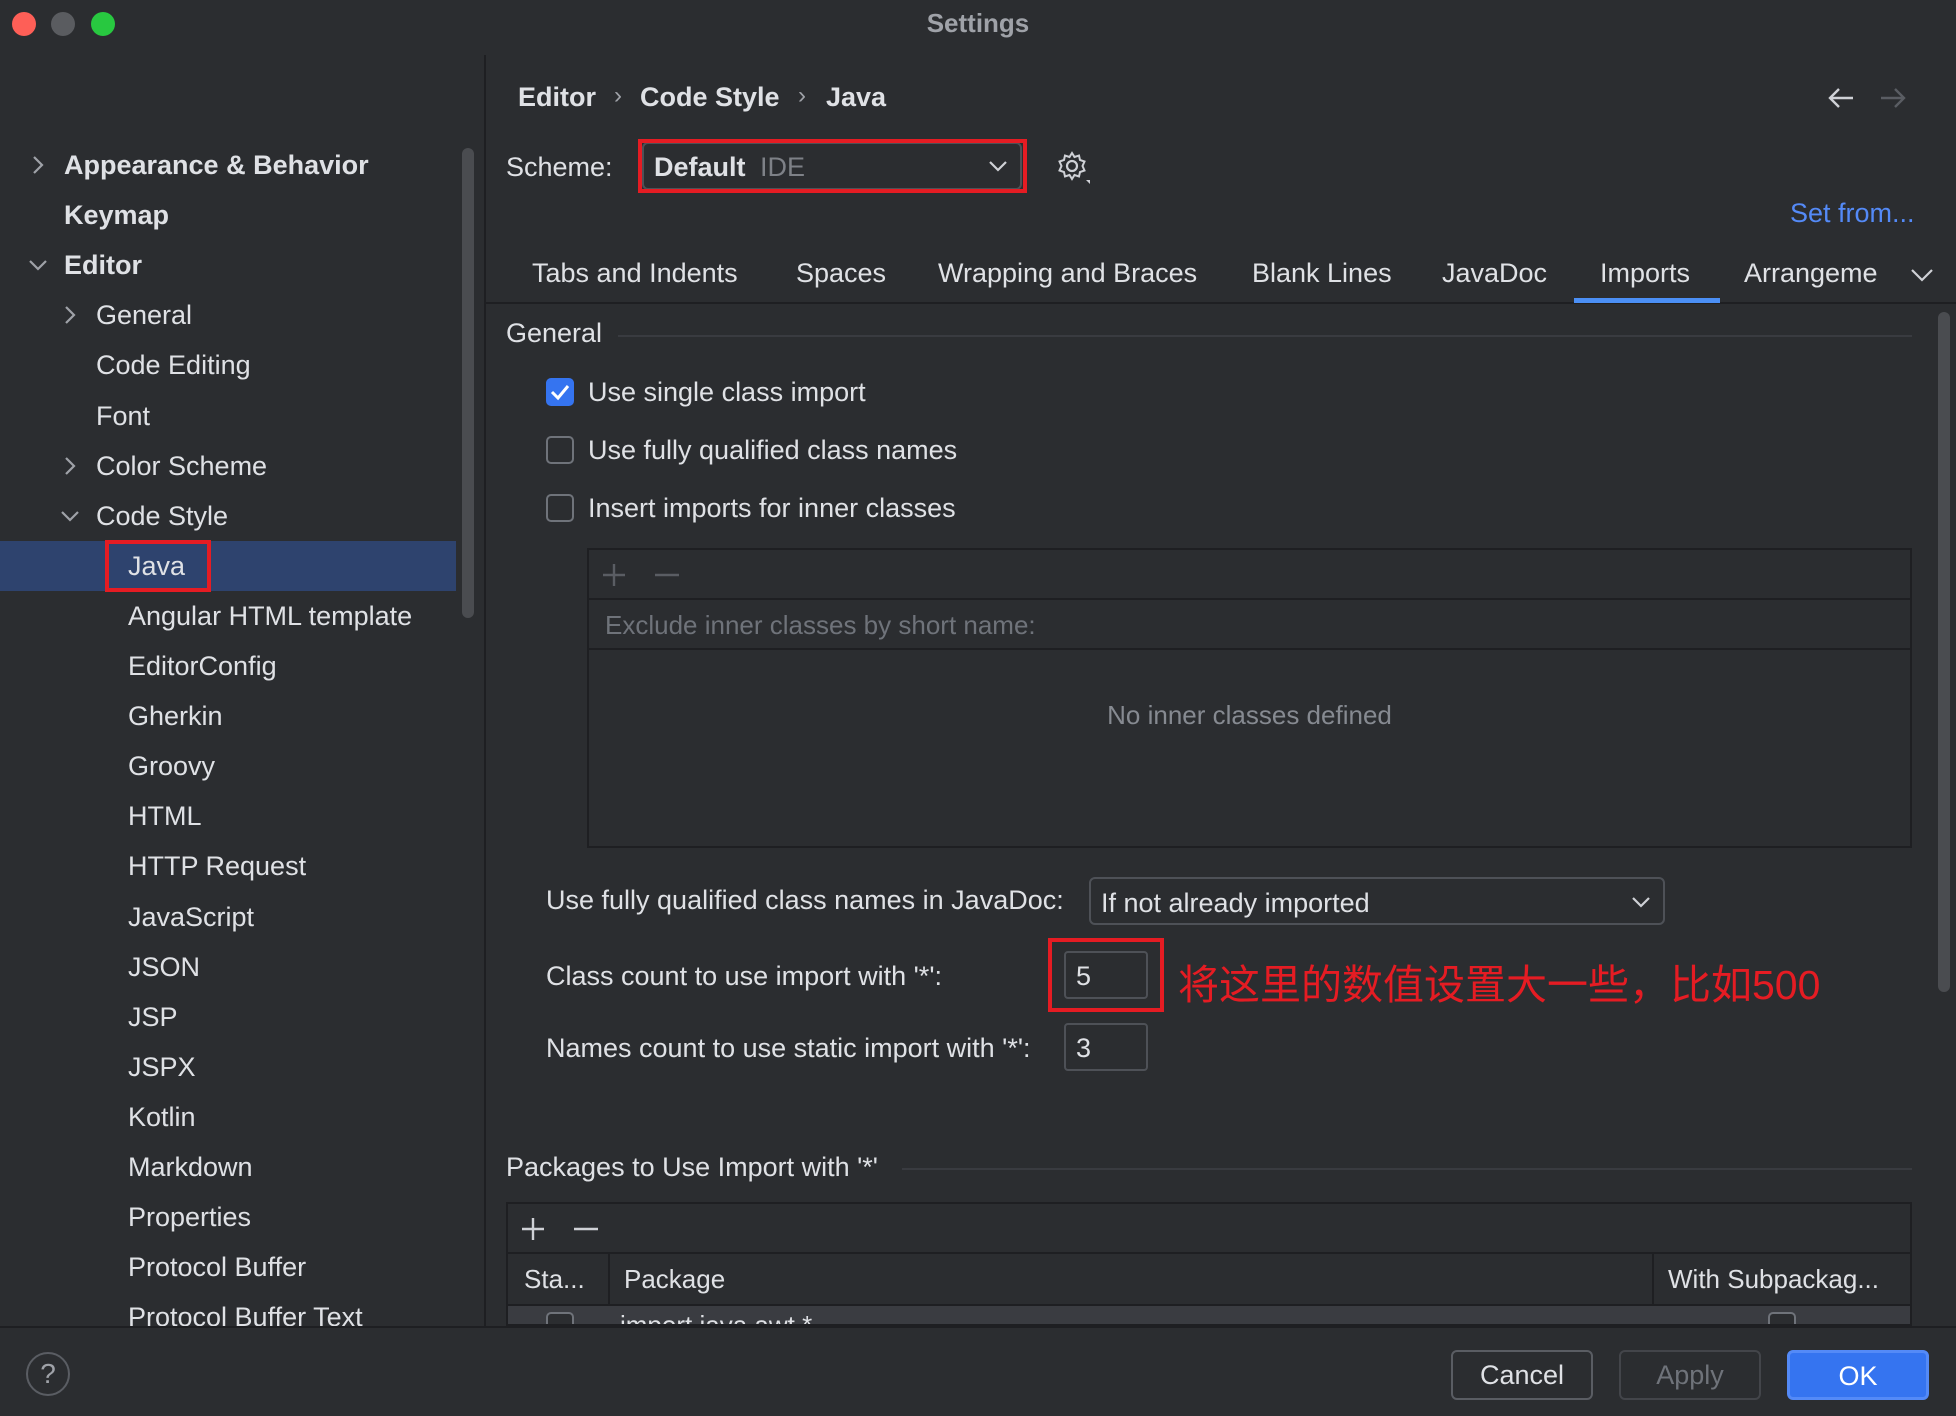 The image size is (1956, 1416). I want to click on tab-wrapping-and-braces: Wrapping and Braces, so click(1067, 273).